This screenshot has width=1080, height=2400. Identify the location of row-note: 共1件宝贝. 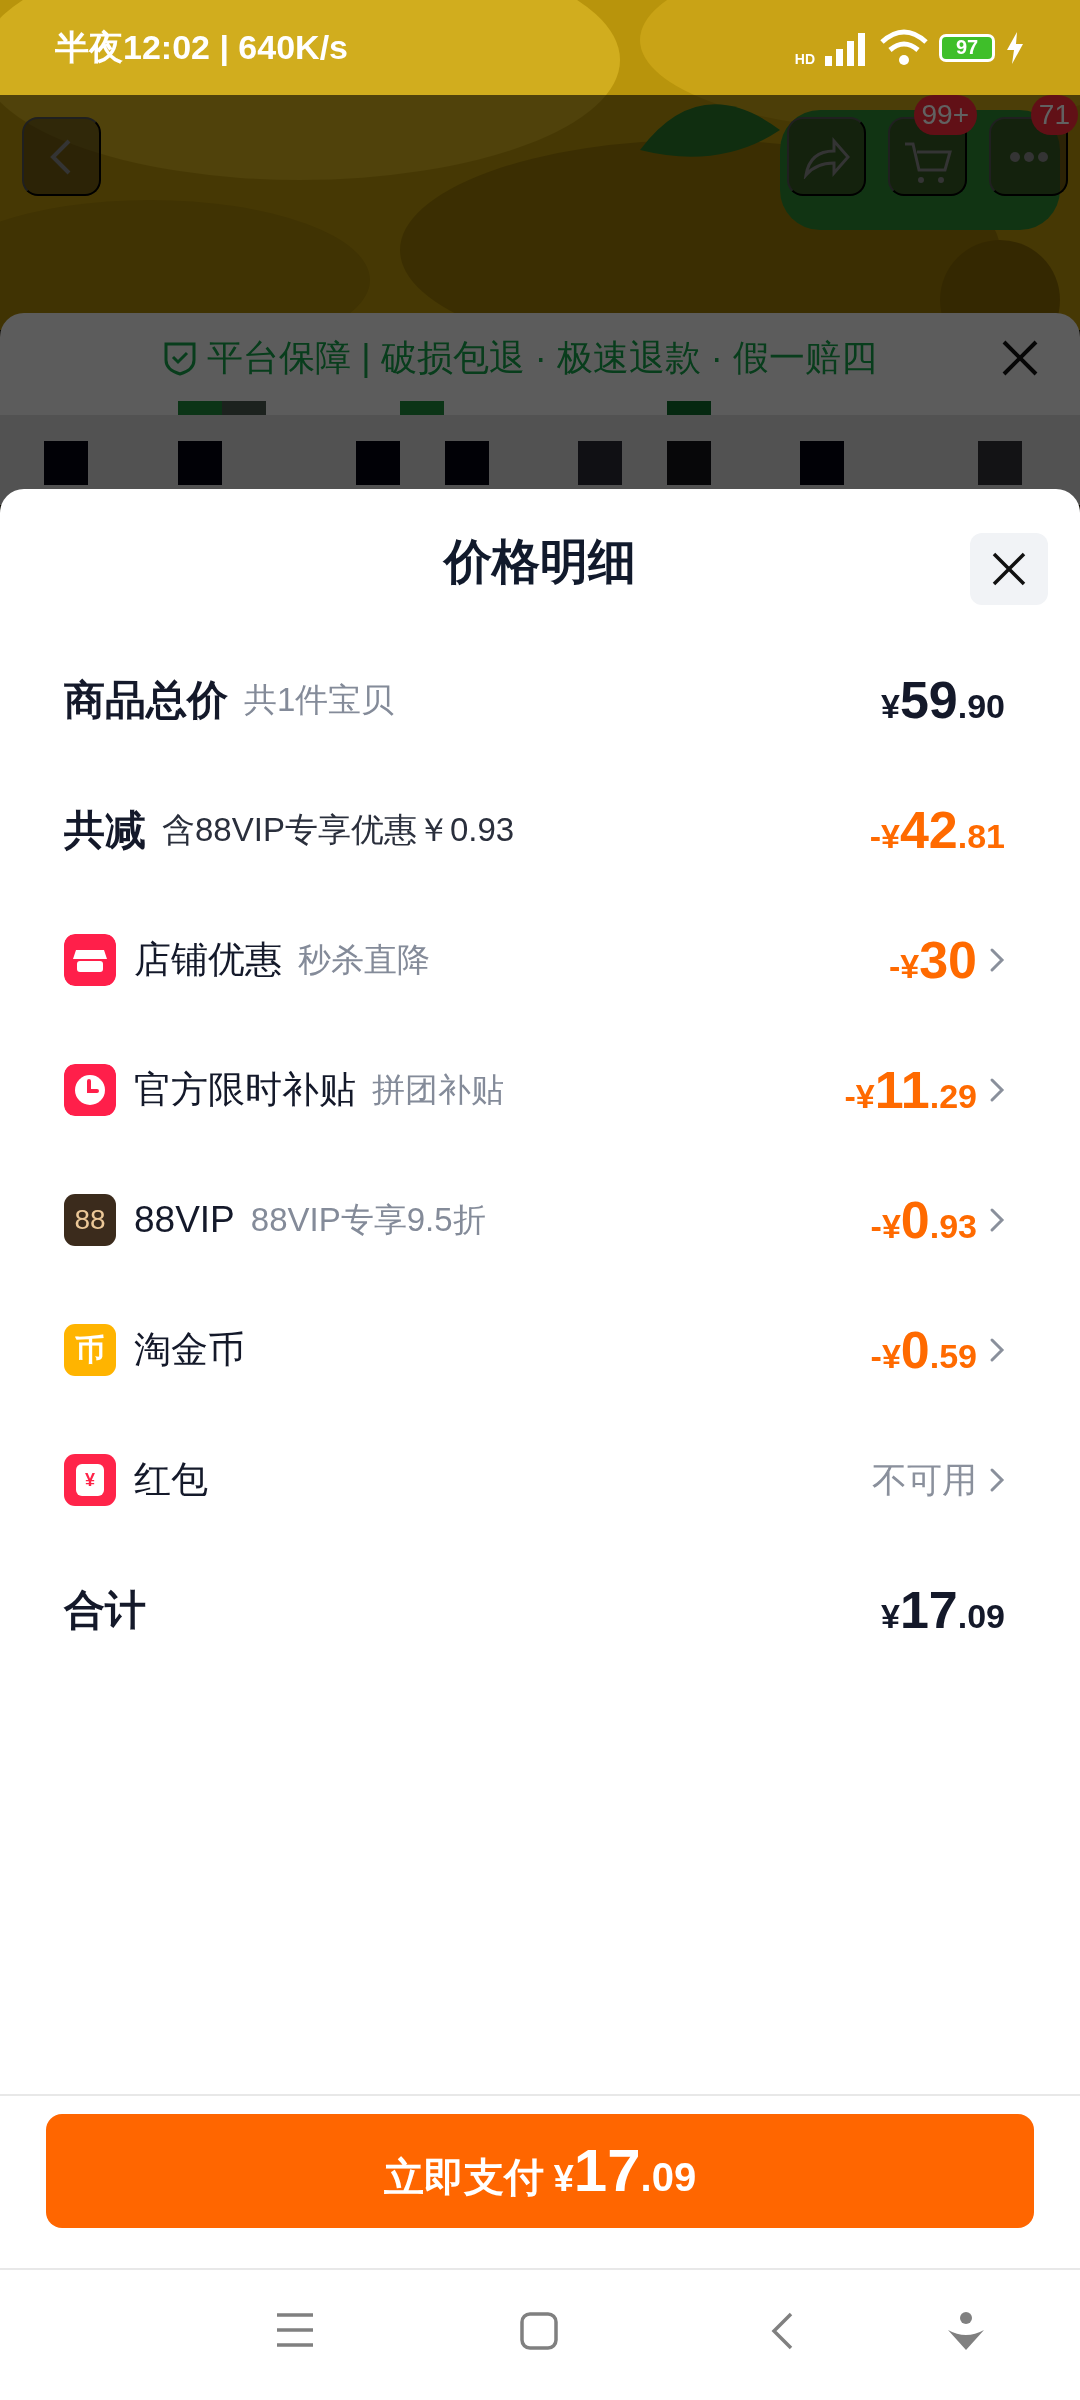
(319, 699).